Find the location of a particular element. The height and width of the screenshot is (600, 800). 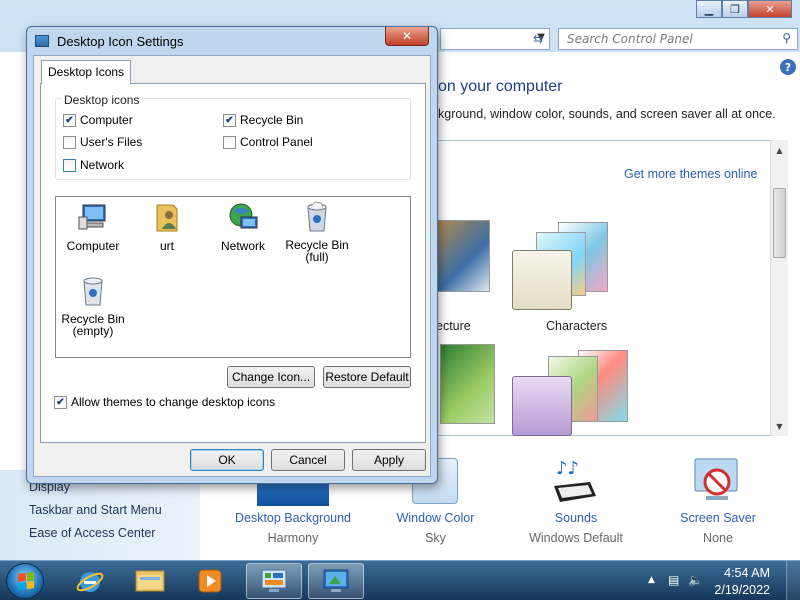

icon-item-recycle-bin-full: Recycle Bin (full) is located at coordinates (317, 232).